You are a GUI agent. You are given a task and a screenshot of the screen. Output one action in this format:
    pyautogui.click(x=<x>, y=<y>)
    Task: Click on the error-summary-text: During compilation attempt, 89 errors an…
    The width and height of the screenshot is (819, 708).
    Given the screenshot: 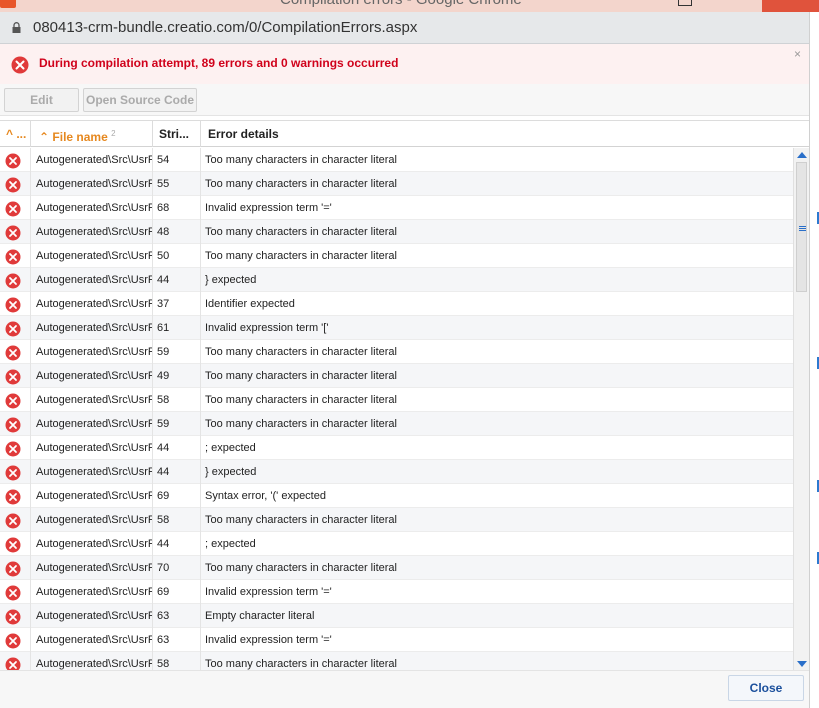 What is the action you would take?
    pyautogui.click(x=219, y=63)
    